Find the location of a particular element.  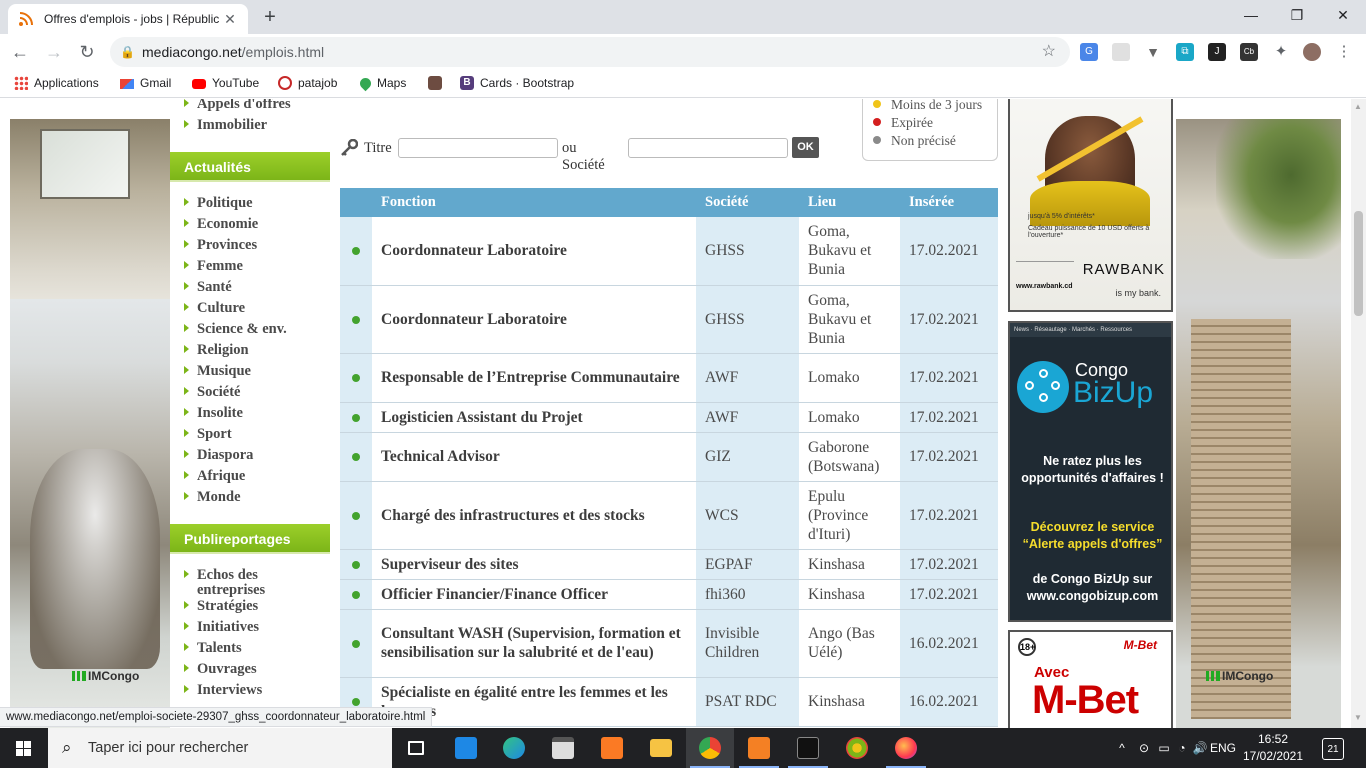

sidebar-item-insolite: Insolite is located at coordinates (213, 413).